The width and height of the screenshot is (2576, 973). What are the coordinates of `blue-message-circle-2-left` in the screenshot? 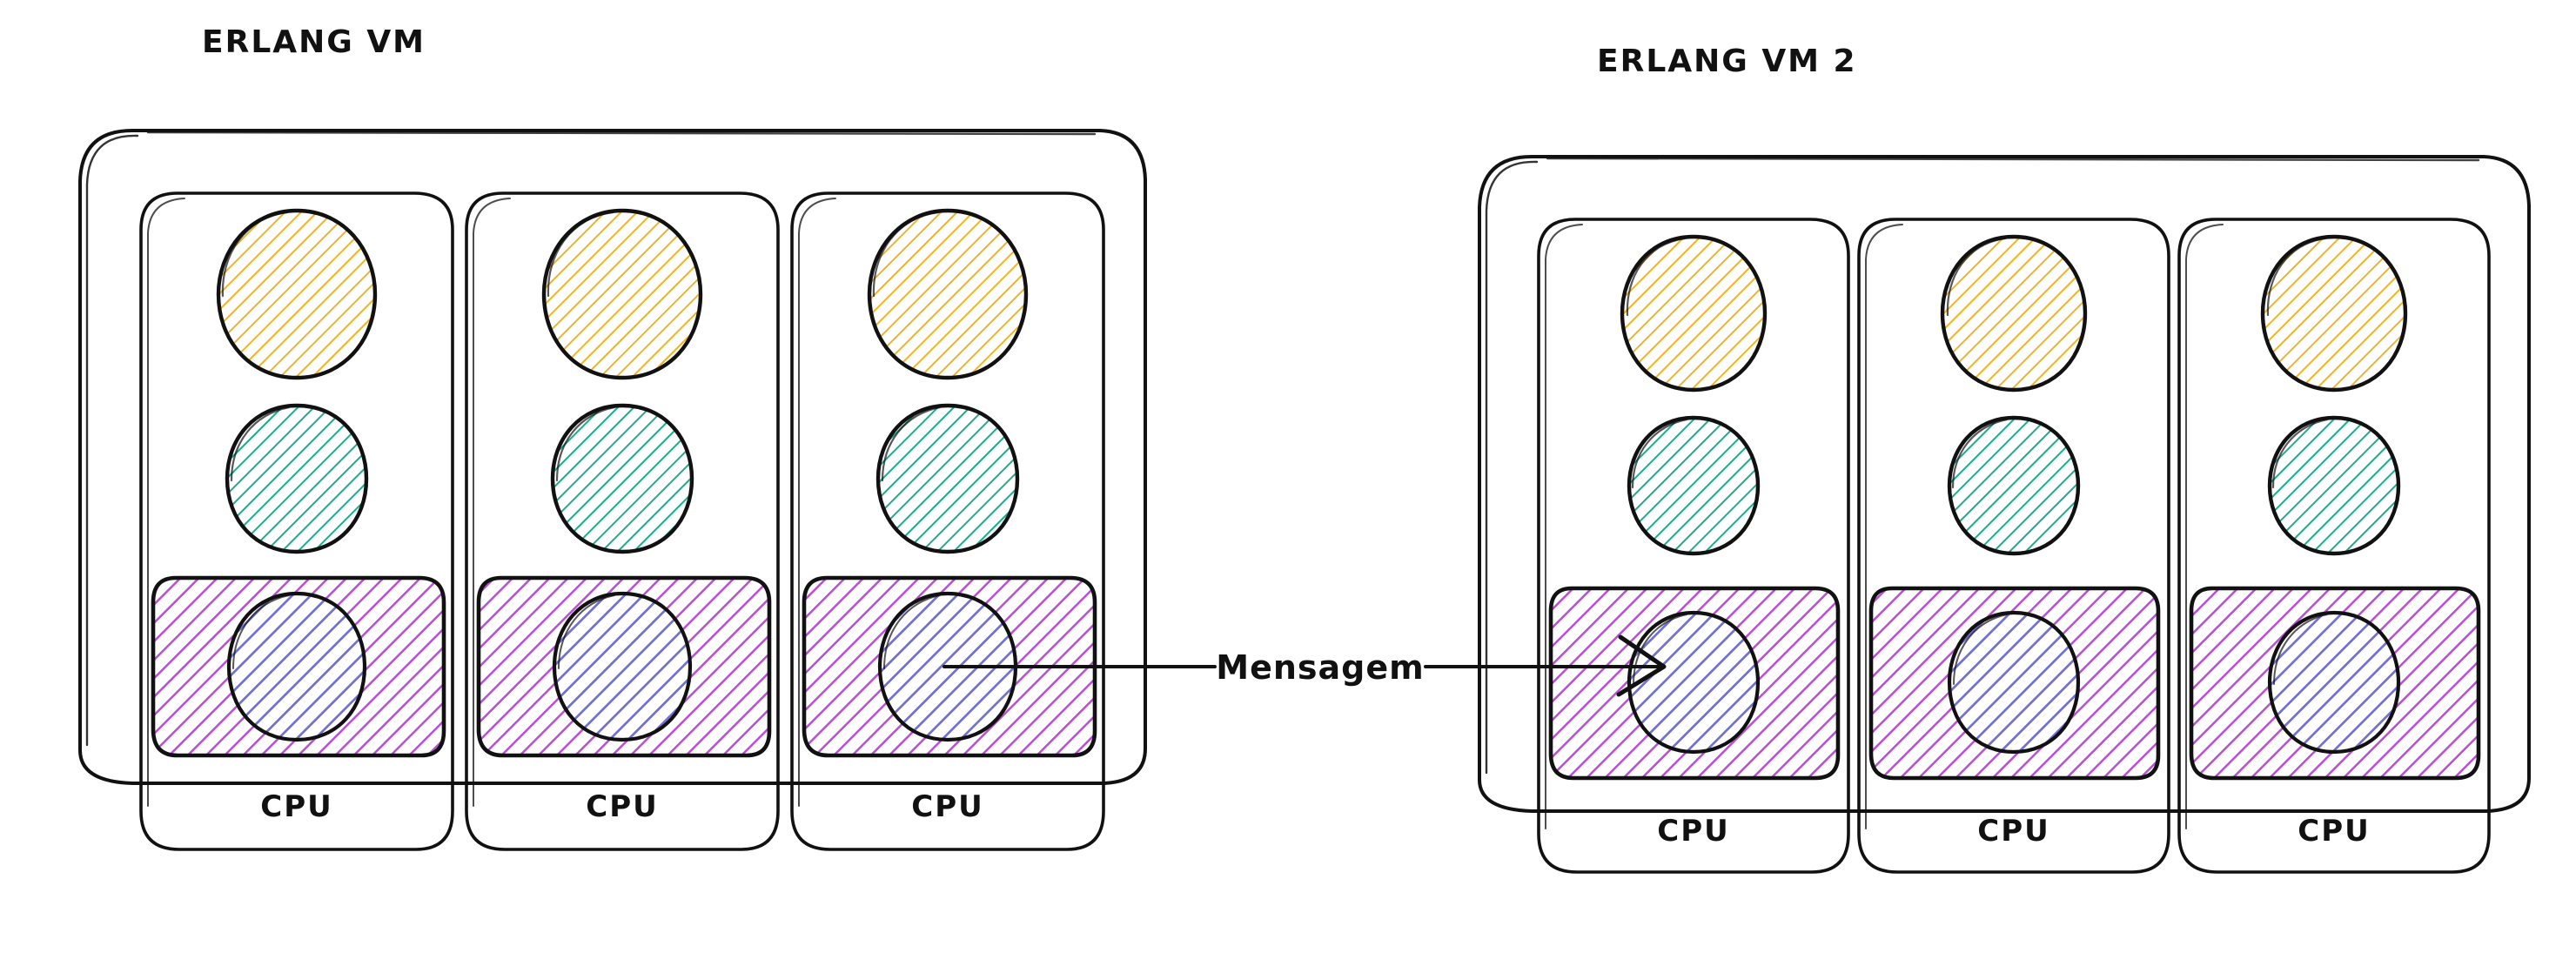 It's located at (622, 666).